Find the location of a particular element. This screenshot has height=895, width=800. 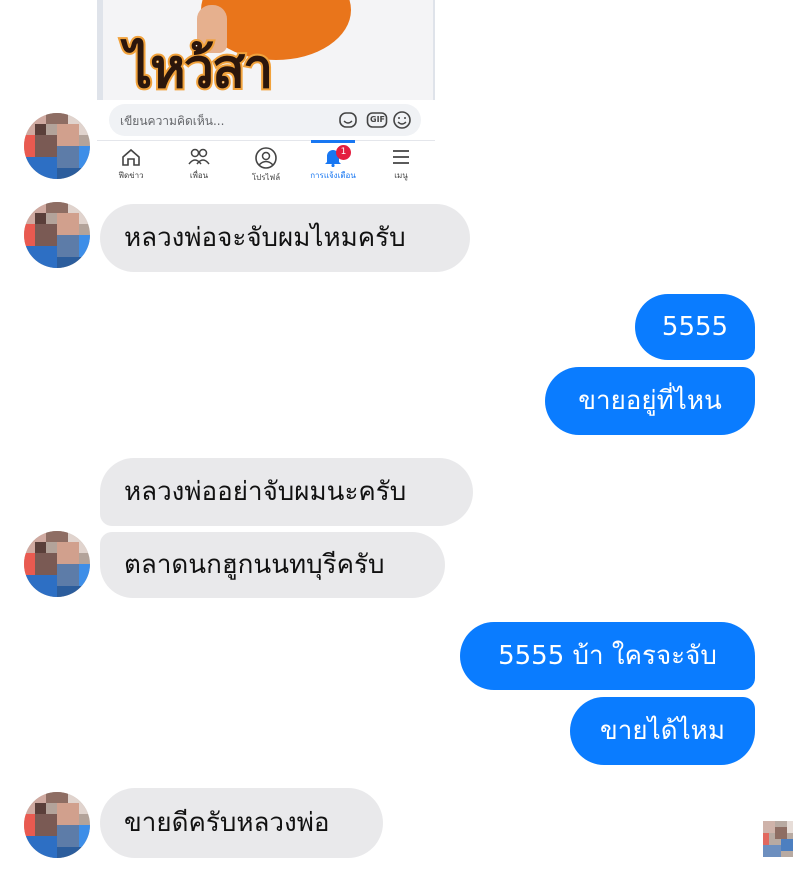

incoming-message: ขายดีครับหลวงพ่อ is located at coordinates (241, 823).